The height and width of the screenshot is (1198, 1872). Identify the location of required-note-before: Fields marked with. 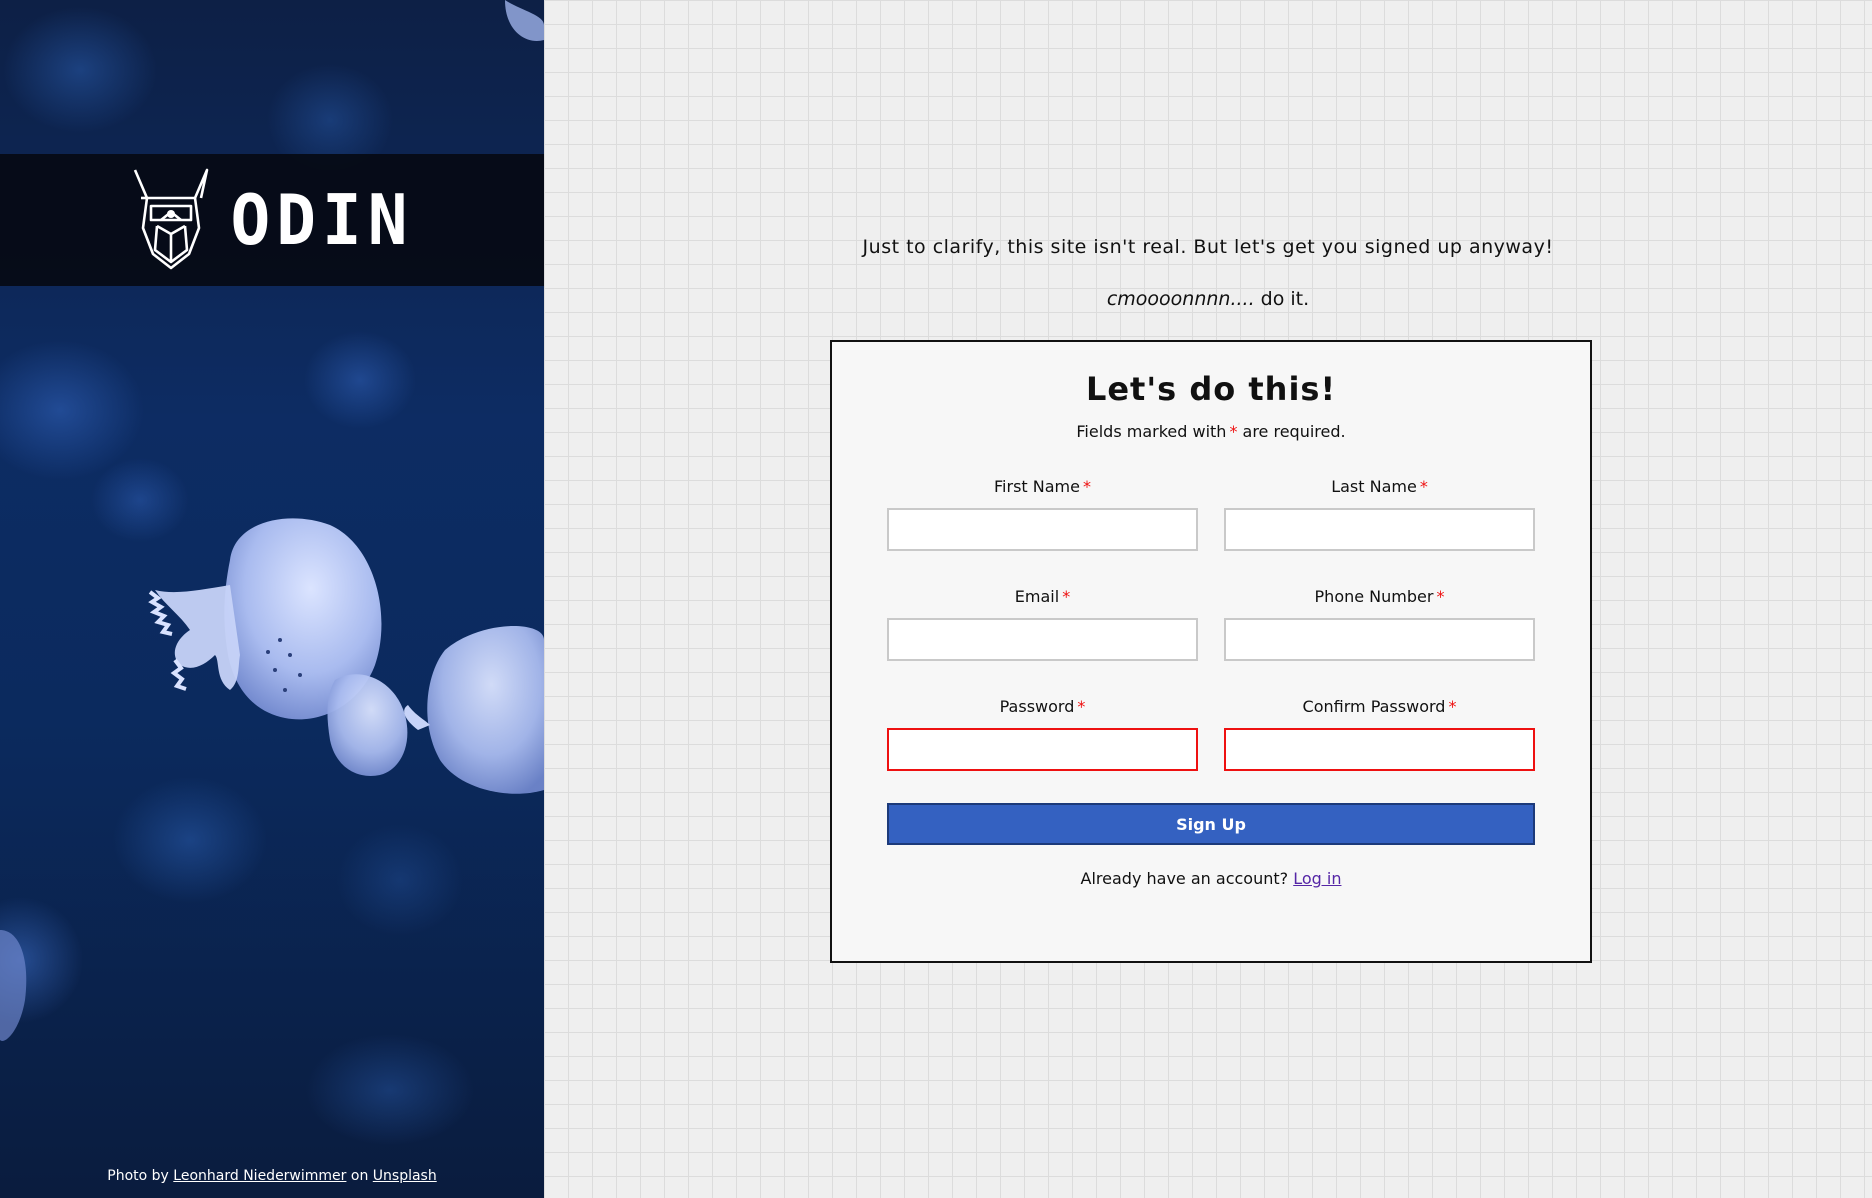
(1151, 431).